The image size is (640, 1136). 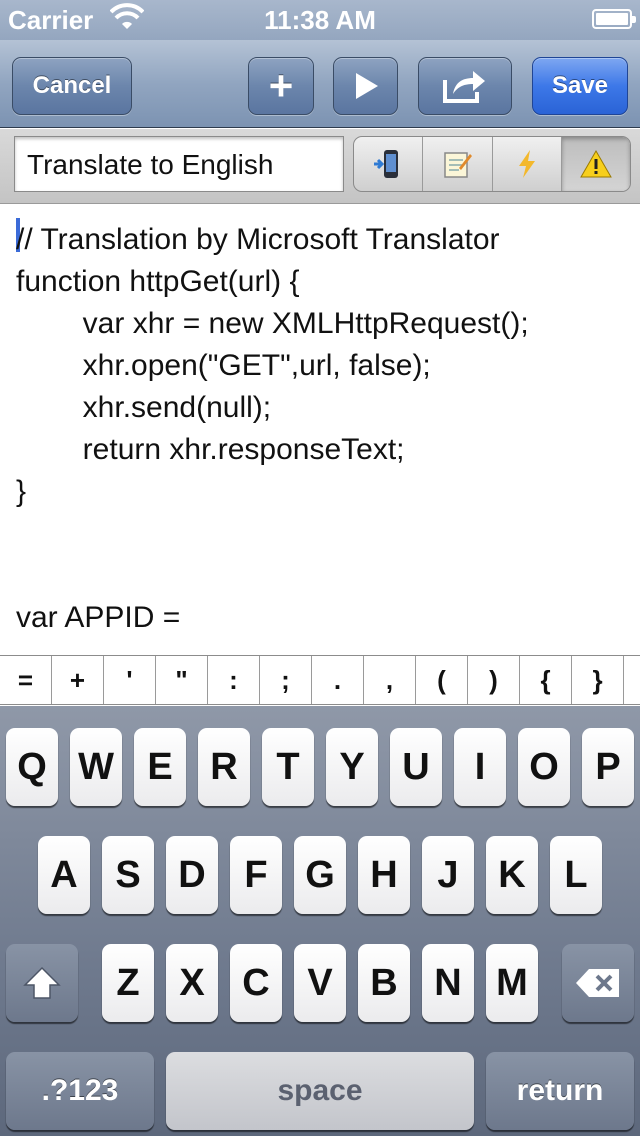 I want to click on key-t: T, so click(x=288, y=767).